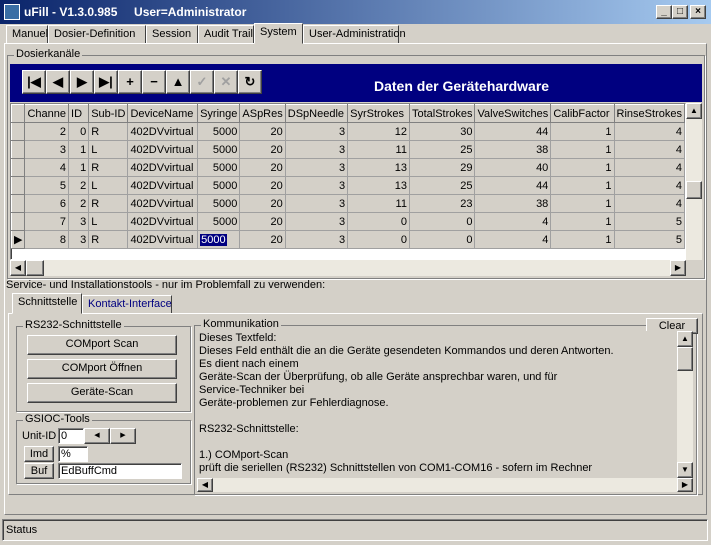  Describe the element at coordinates (442, 185) in the screenshot. I see `table-cell: 25` at that location.